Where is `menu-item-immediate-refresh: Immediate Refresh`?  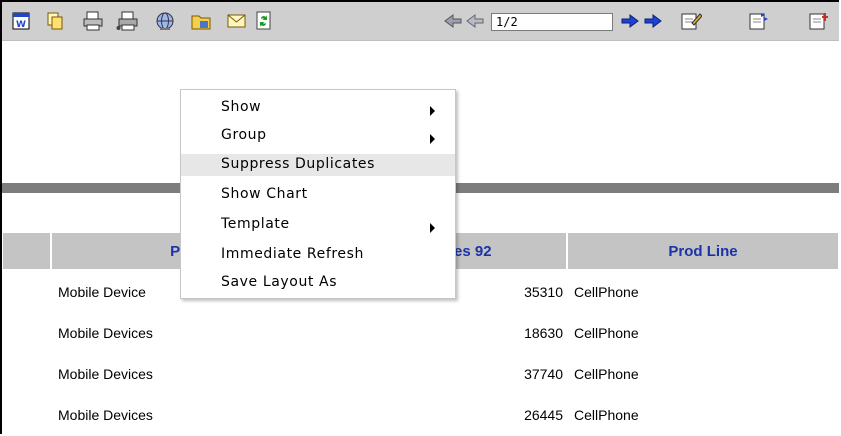
menu-item-immediate-refresh: Immediate Refresh is located at coordinates (318, 255).